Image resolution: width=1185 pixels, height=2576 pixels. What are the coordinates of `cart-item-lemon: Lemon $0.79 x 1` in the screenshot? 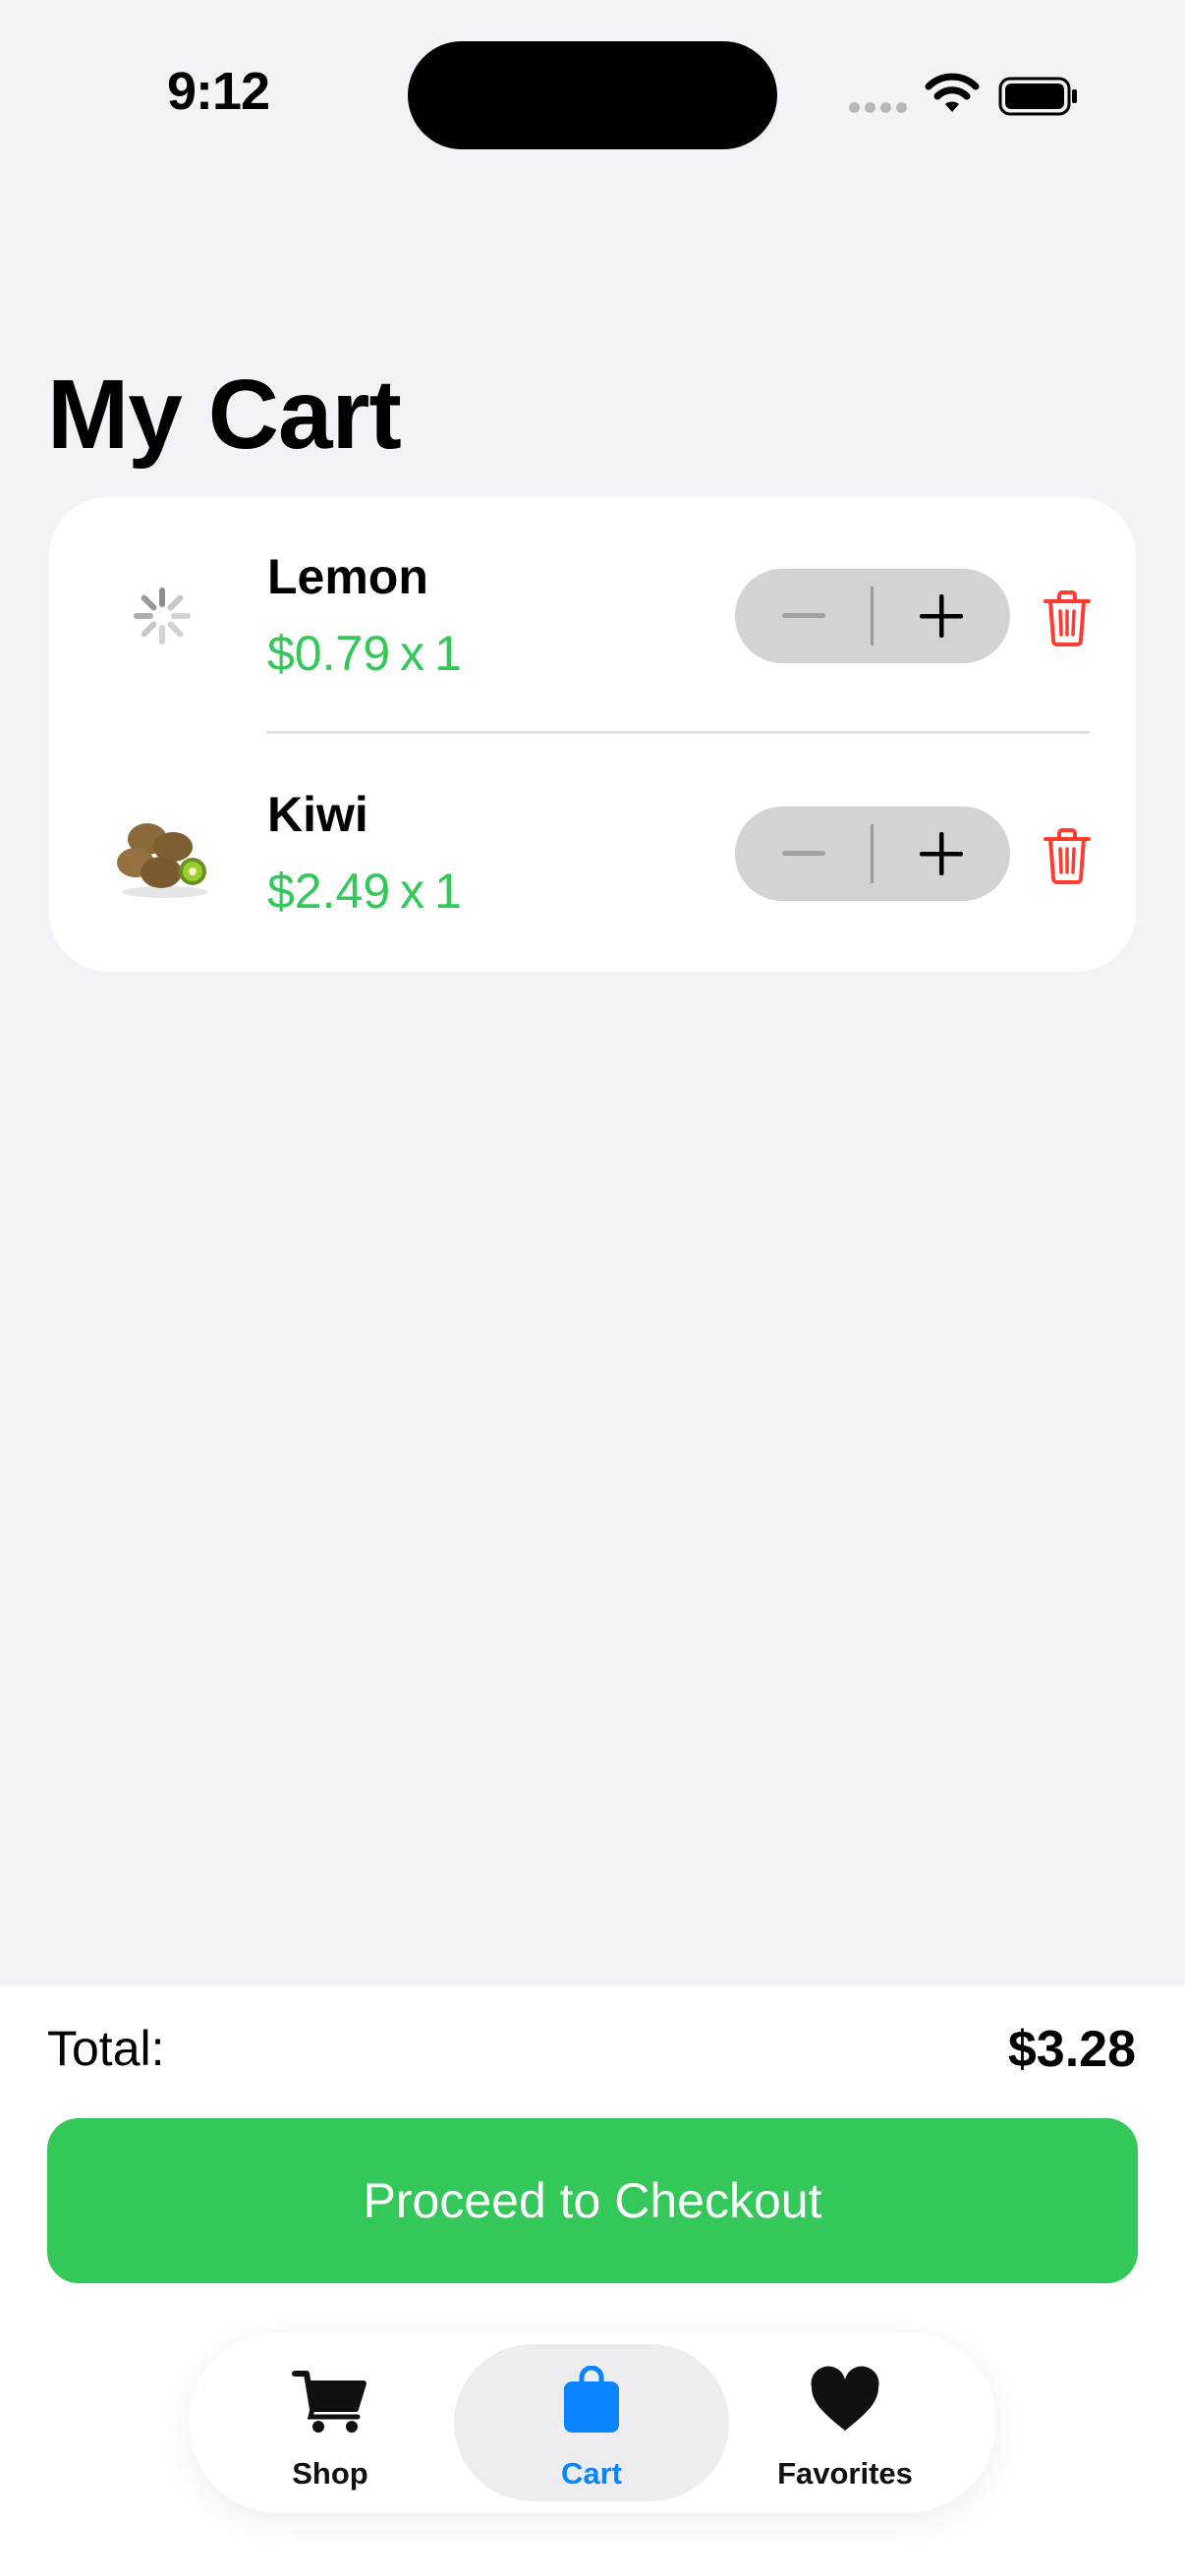 It's located at (592, 616).